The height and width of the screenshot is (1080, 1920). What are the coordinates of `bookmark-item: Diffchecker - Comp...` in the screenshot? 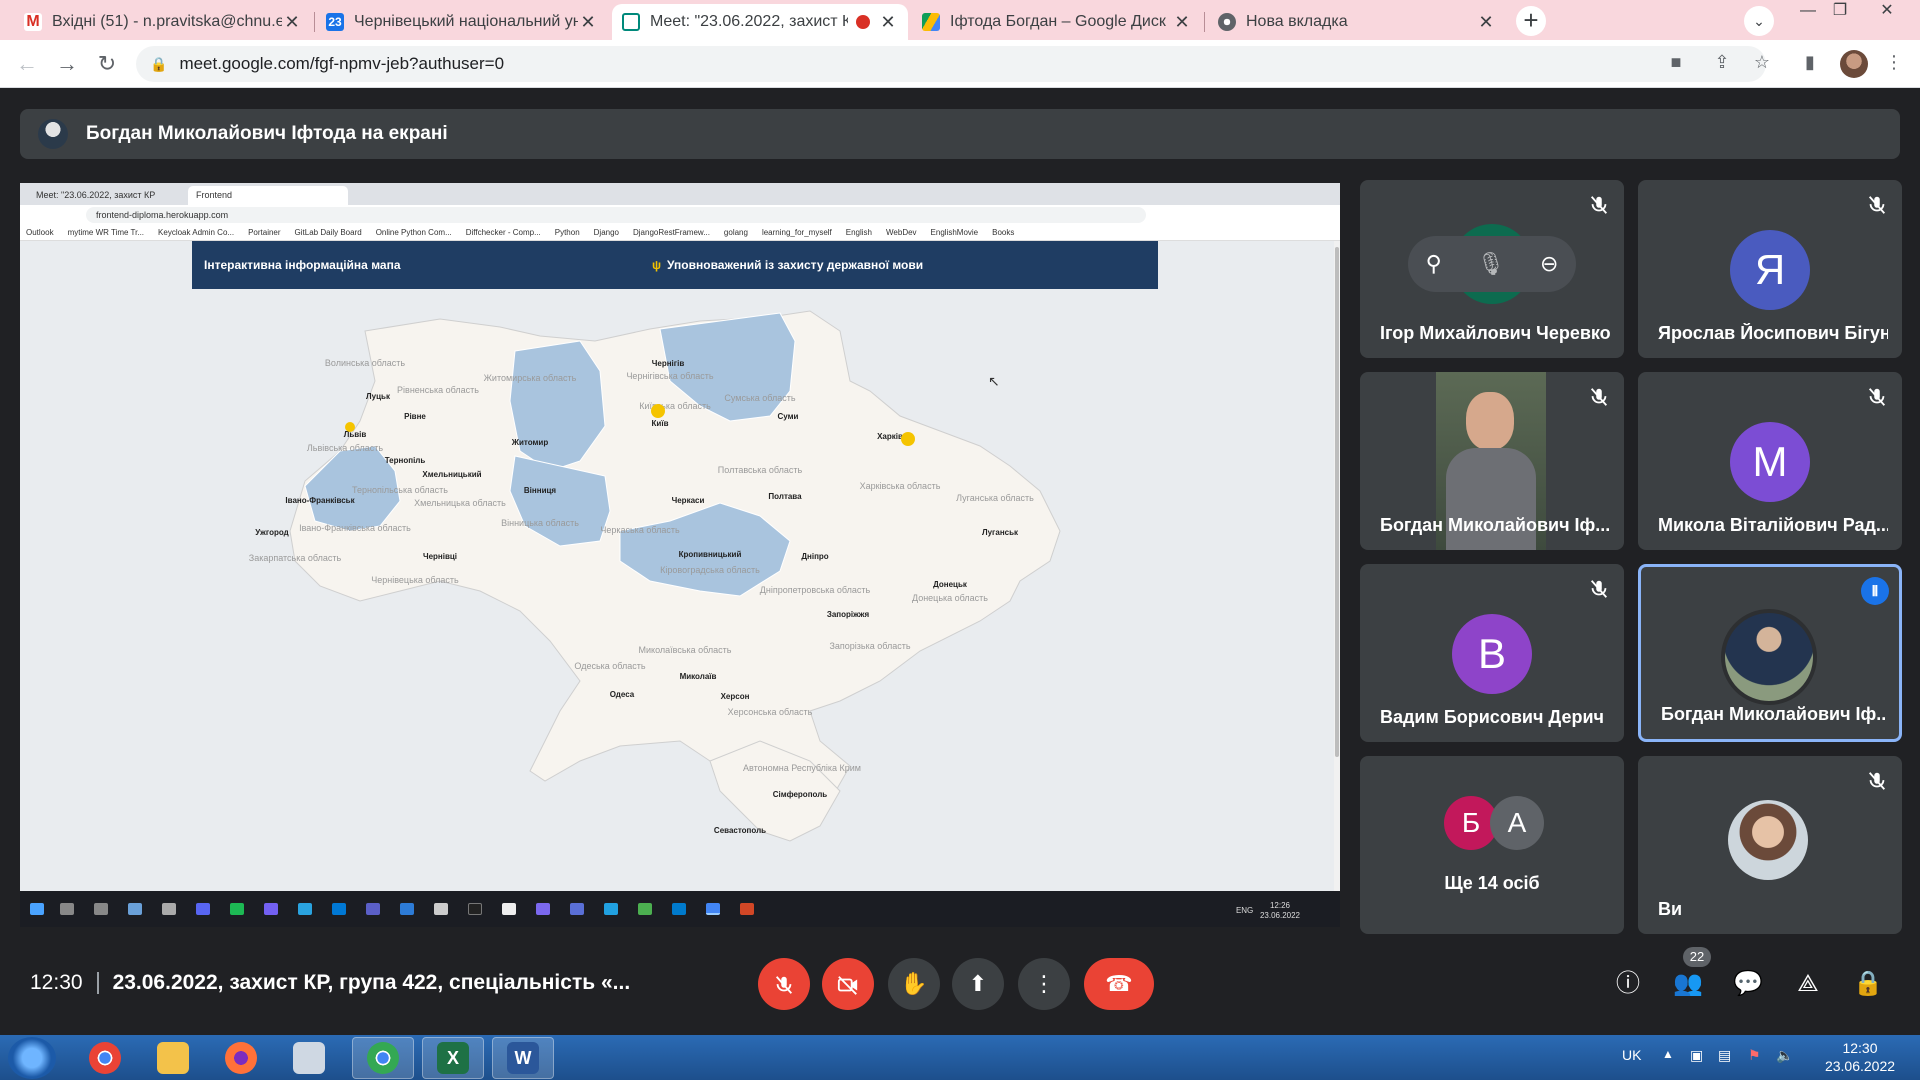 It's located at (503, 232).